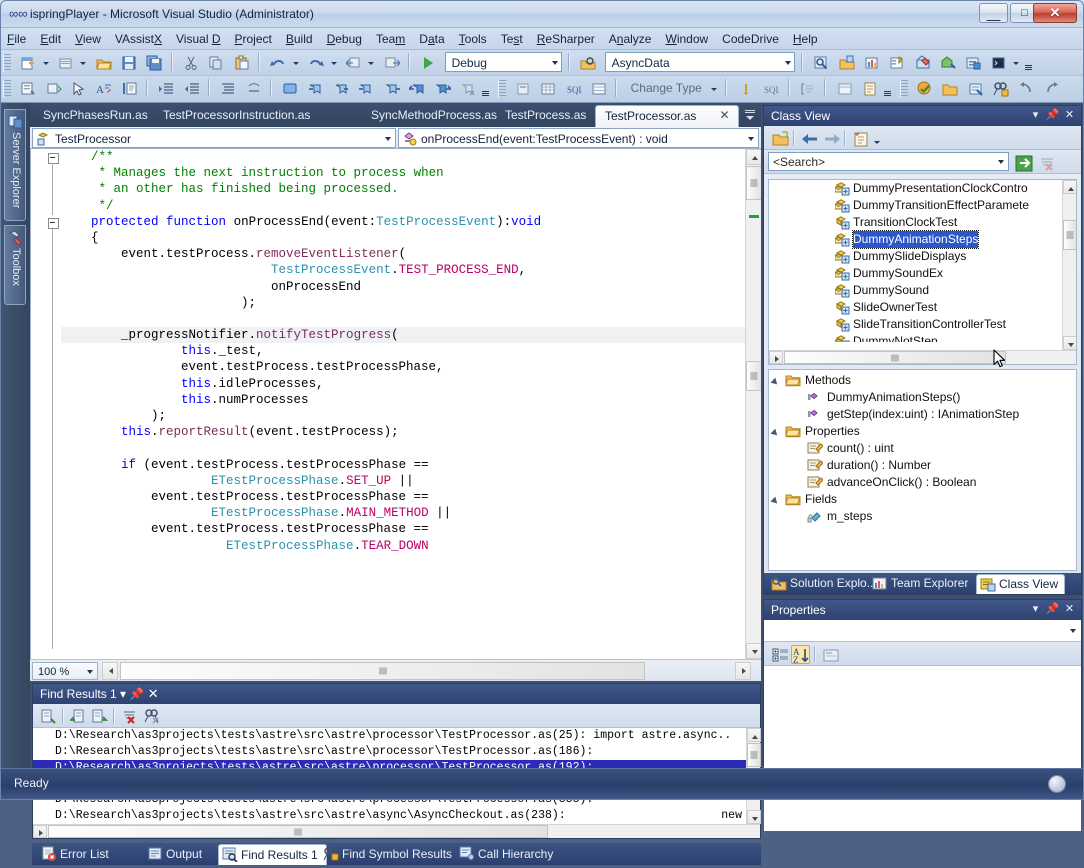  What do you see at coordinates (800, 655) in the screenshot?
I see `alphabetical-icon: AZ` at bounding box center [800, 655].